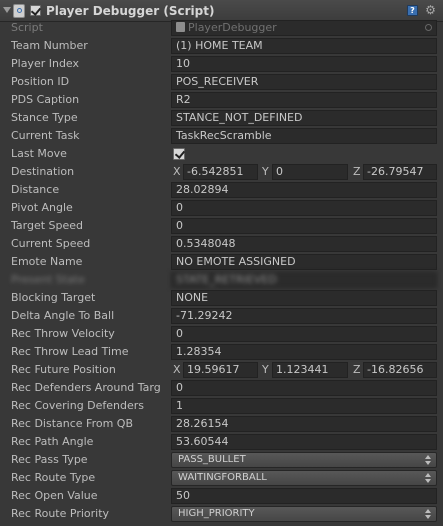 The width and height of the screenshot is (443, 526). I want to click on field-row-rec-path-angle: Rec Path Angle 53.60544, so click(221, 442).